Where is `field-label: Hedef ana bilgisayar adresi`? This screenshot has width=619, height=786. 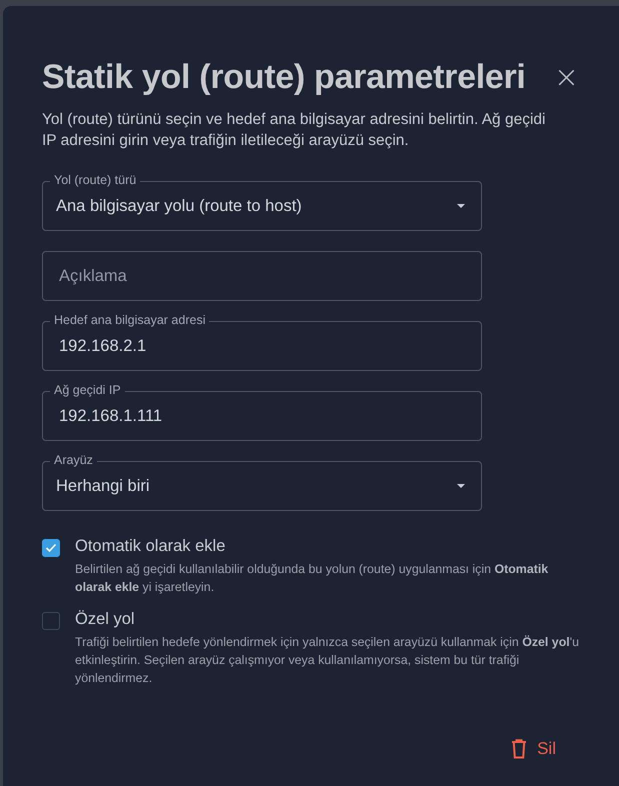 field-label: Hedef ana bilgisayar adresi is located at coordinates (130, 320).